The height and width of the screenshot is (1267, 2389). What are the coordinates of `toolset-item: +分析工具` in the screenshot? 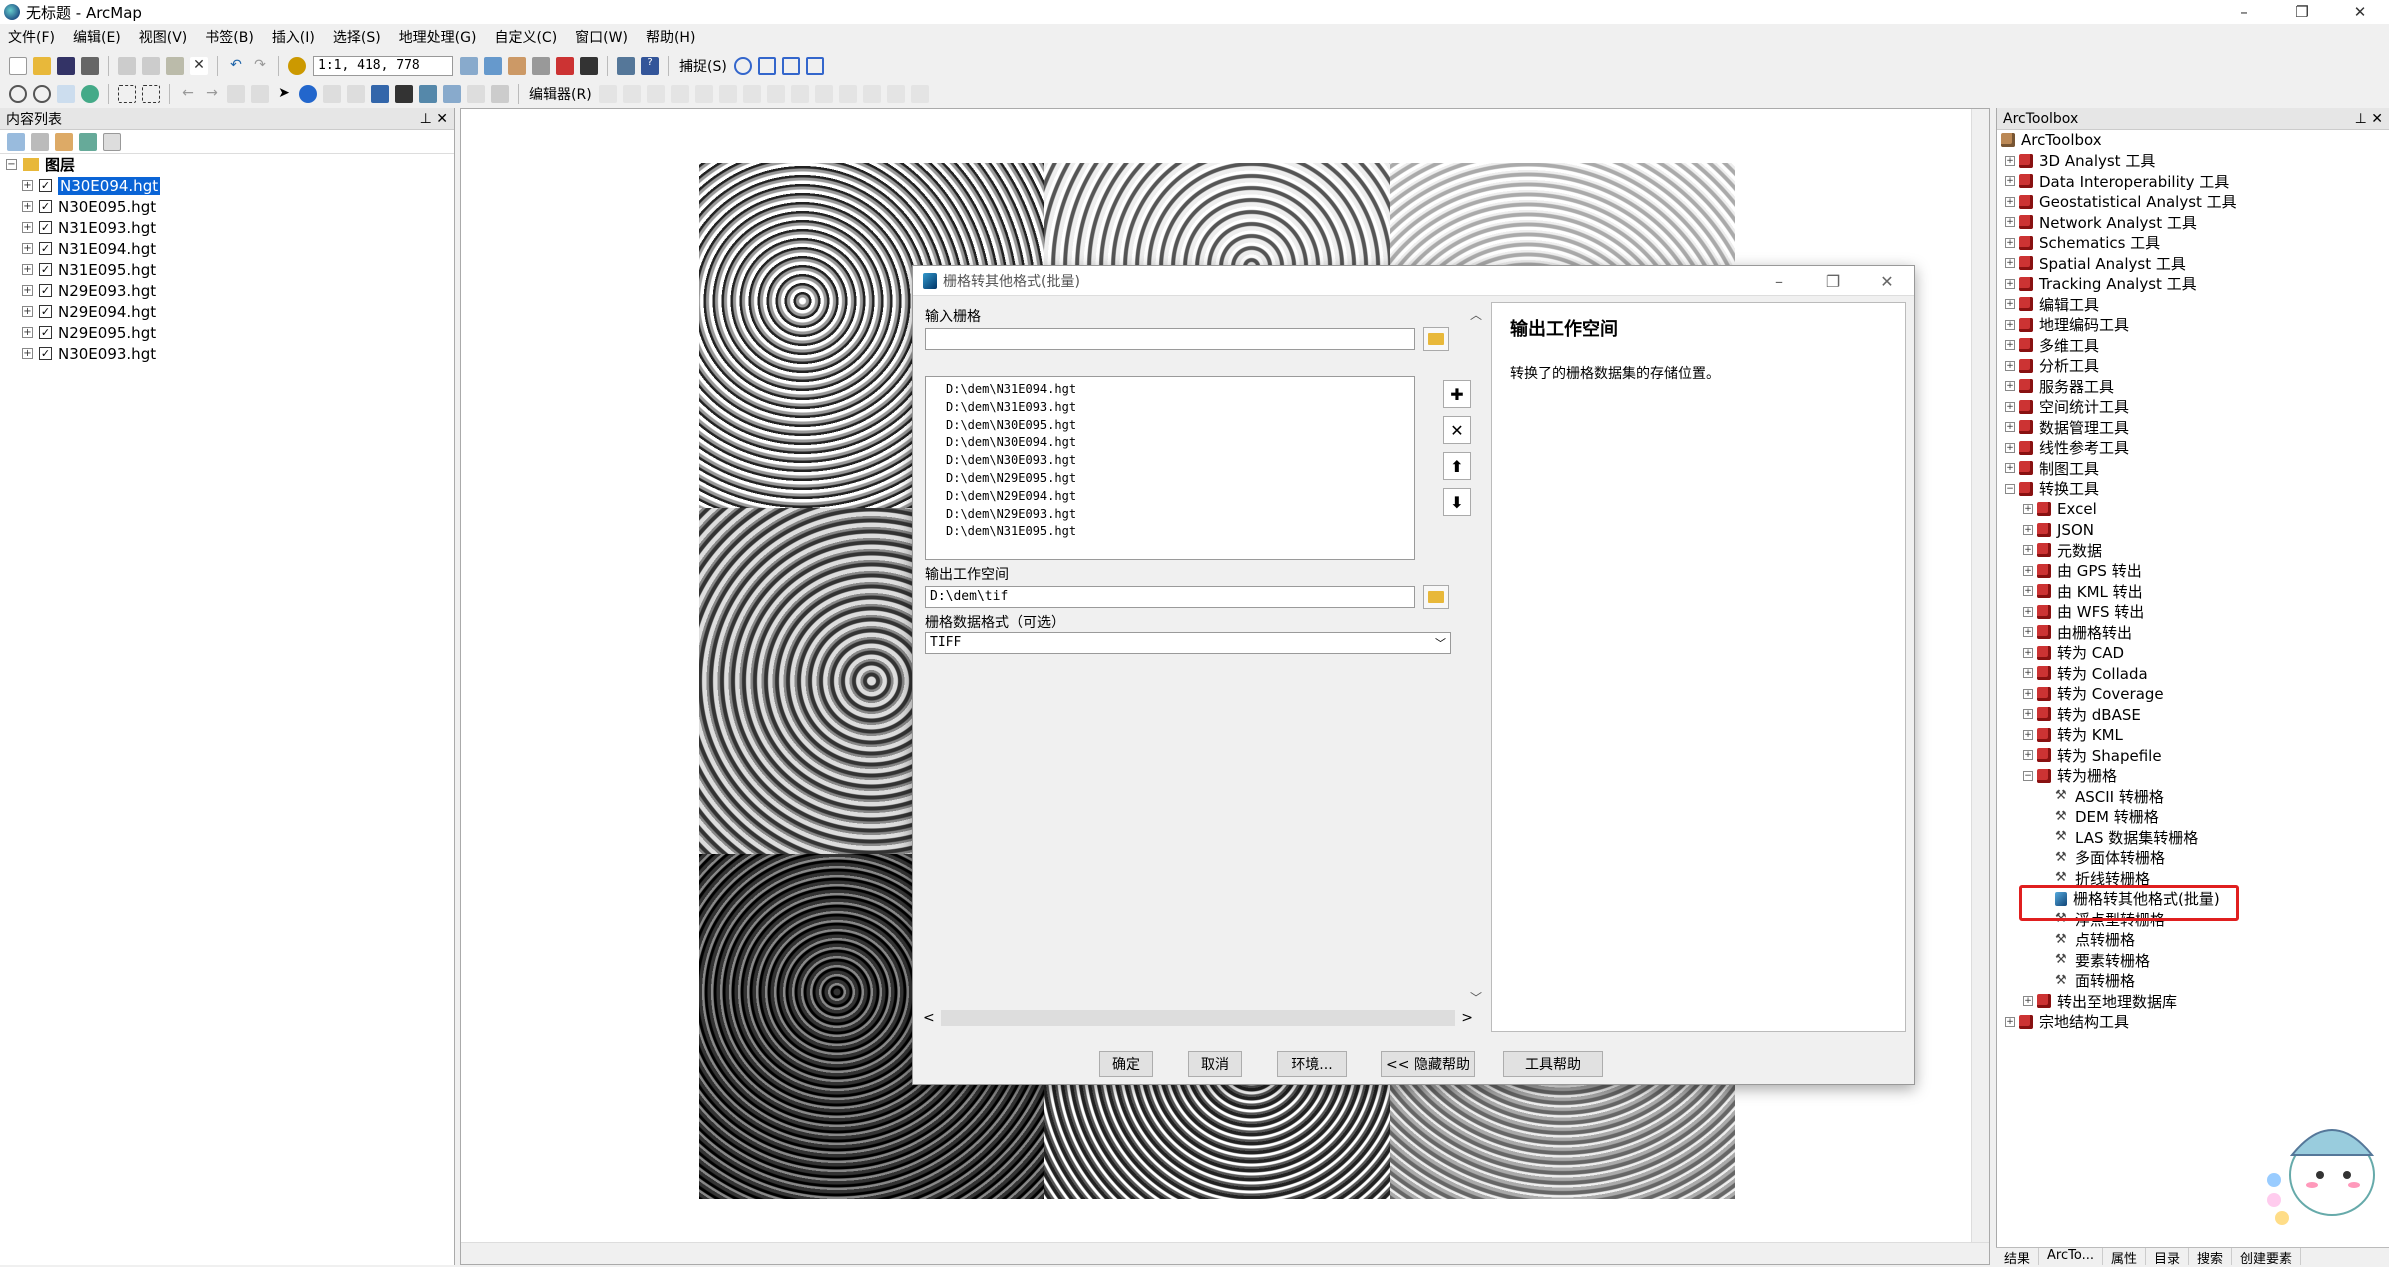 It's located at (2195, 366).